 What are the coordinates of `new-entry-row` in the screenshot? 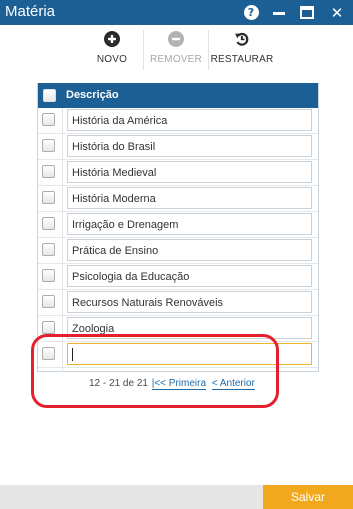 It's located at (178, 355).